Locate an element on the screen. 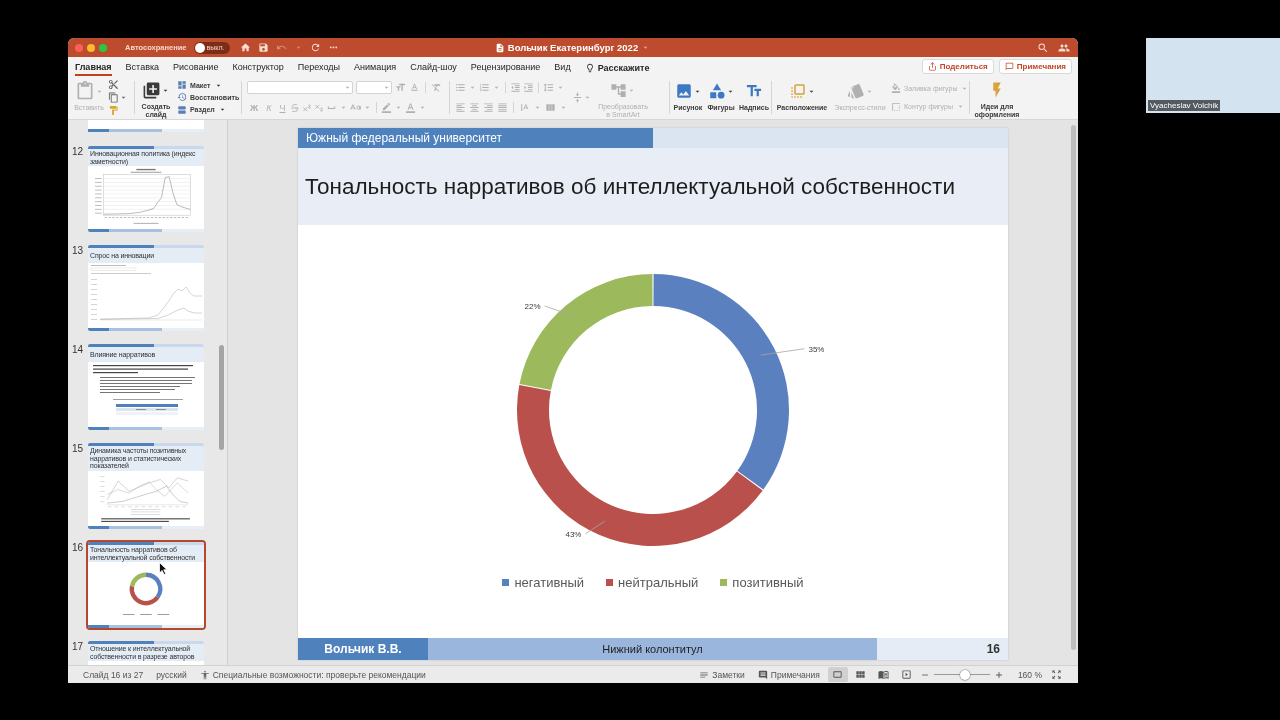 The image size is (1280, 720). new-slide-icon is located at coordinates (151, 90).